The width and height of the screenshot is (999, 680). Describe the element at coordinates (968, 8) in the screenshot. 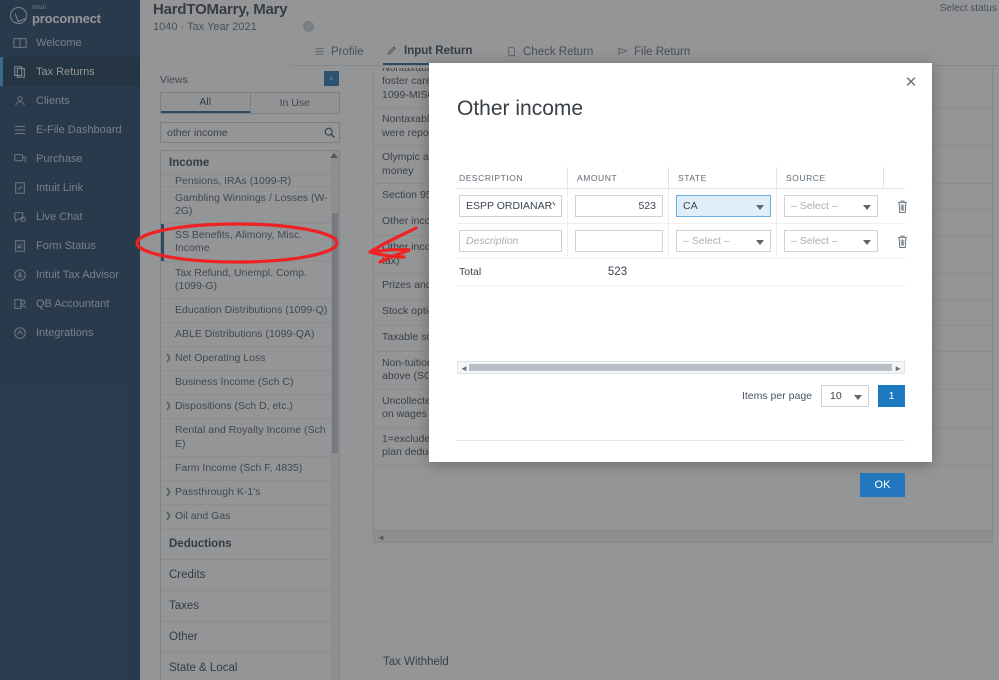

I see `select-status-dropdown: Select status` at that location.